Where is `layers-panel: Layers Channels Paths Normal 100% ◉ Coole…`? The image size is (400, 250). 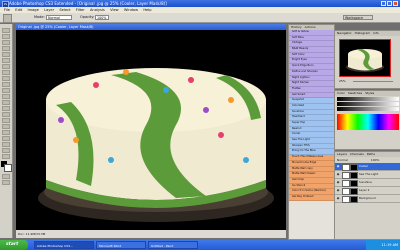
layers-panel: Layers Channels Paths Normal 100% ◉ Coole… is located at coordinates (367, 195).